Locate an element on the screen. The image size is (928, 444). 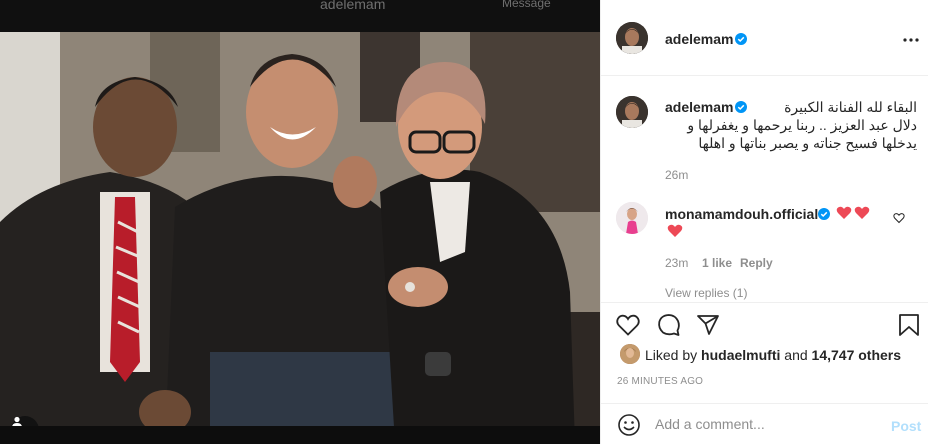
liker-avatar is located at coordinates (630, 354).